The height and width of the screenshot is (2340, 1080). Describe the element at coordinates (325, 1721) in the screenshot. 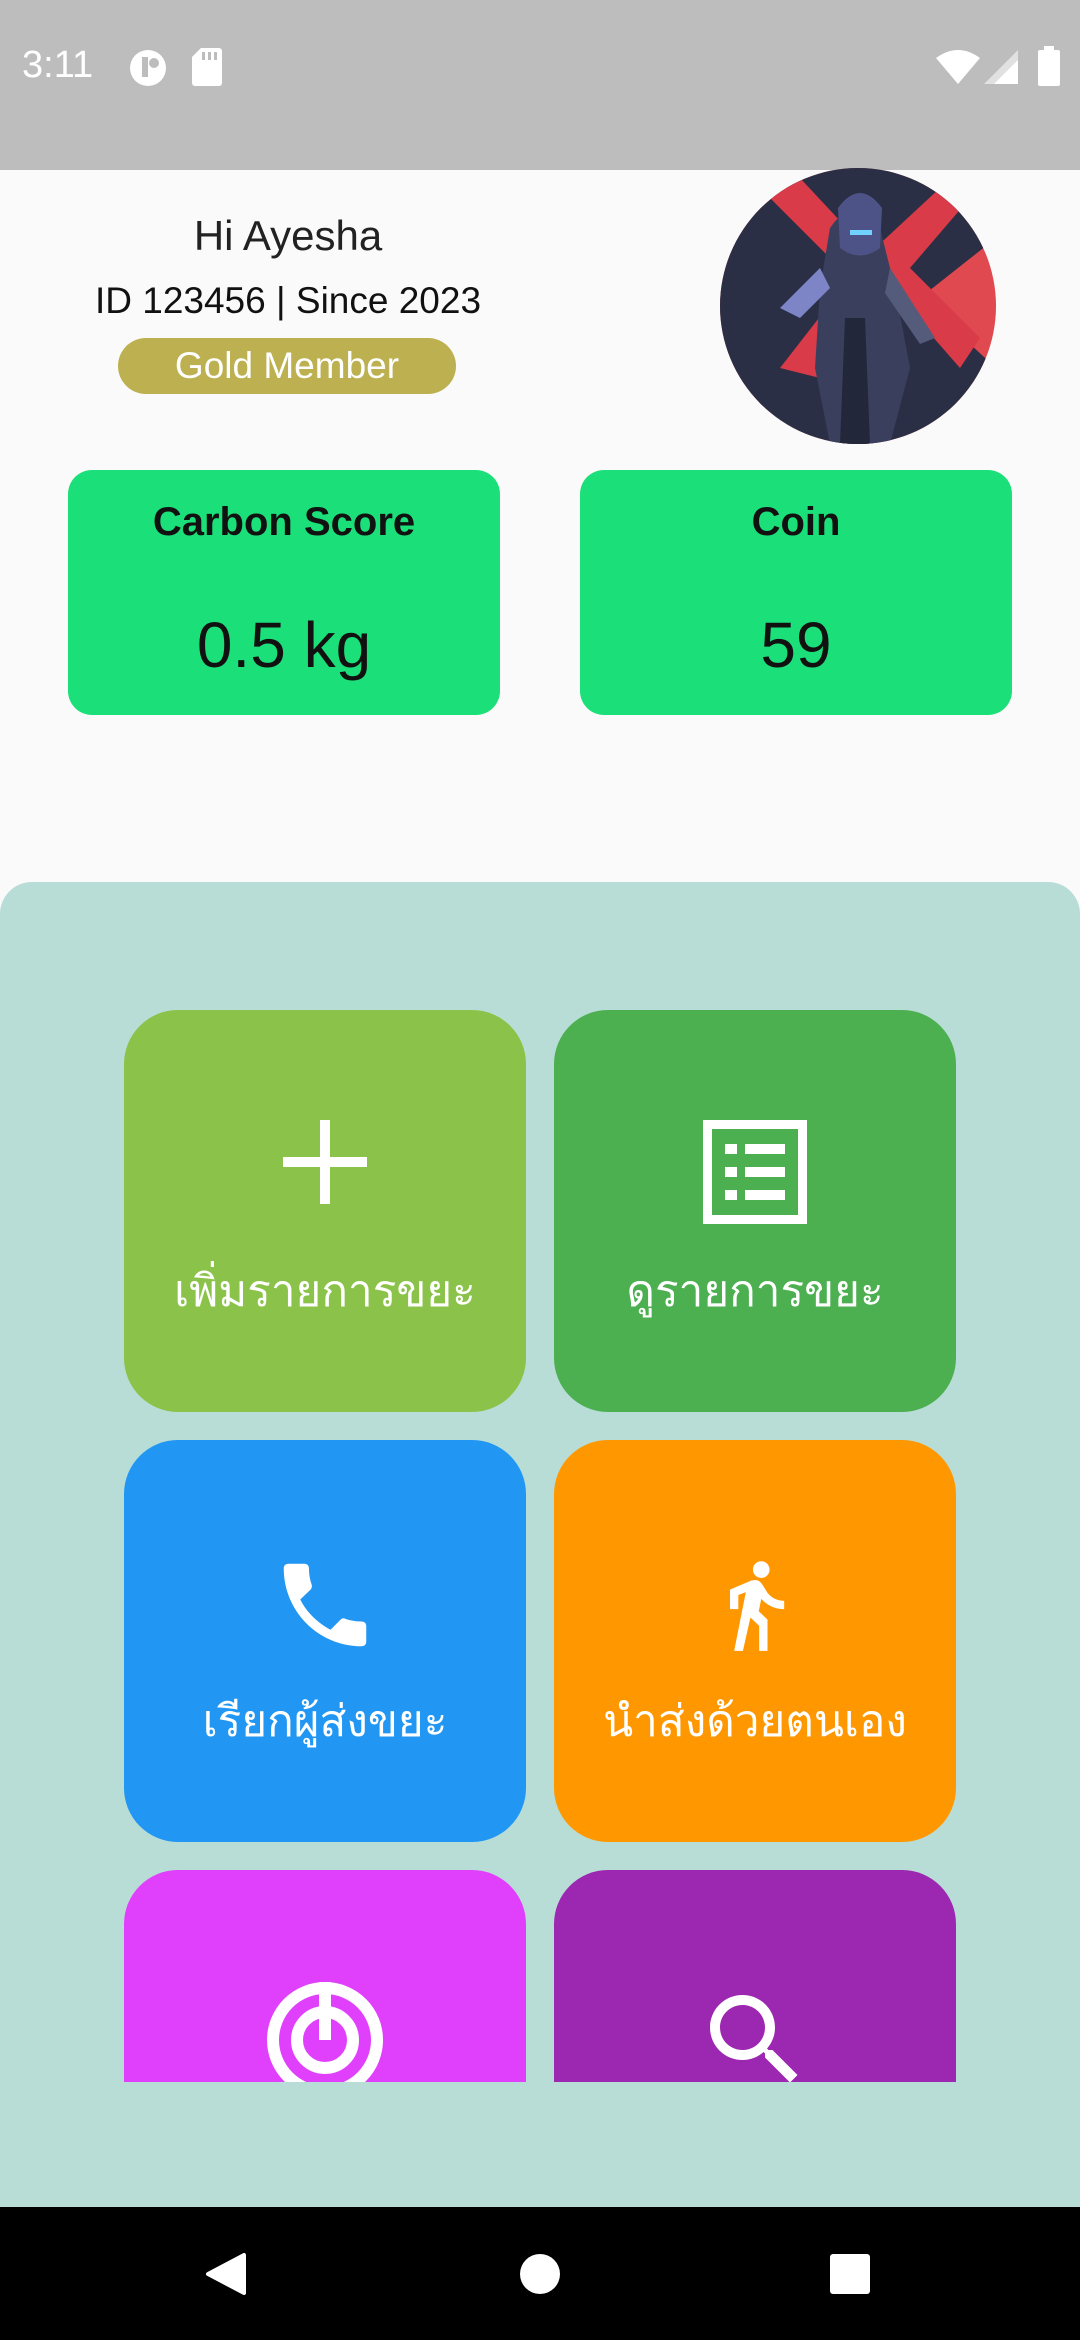

I see `call-collector-label: เรียกผู้ส่งขยะ` at that location.